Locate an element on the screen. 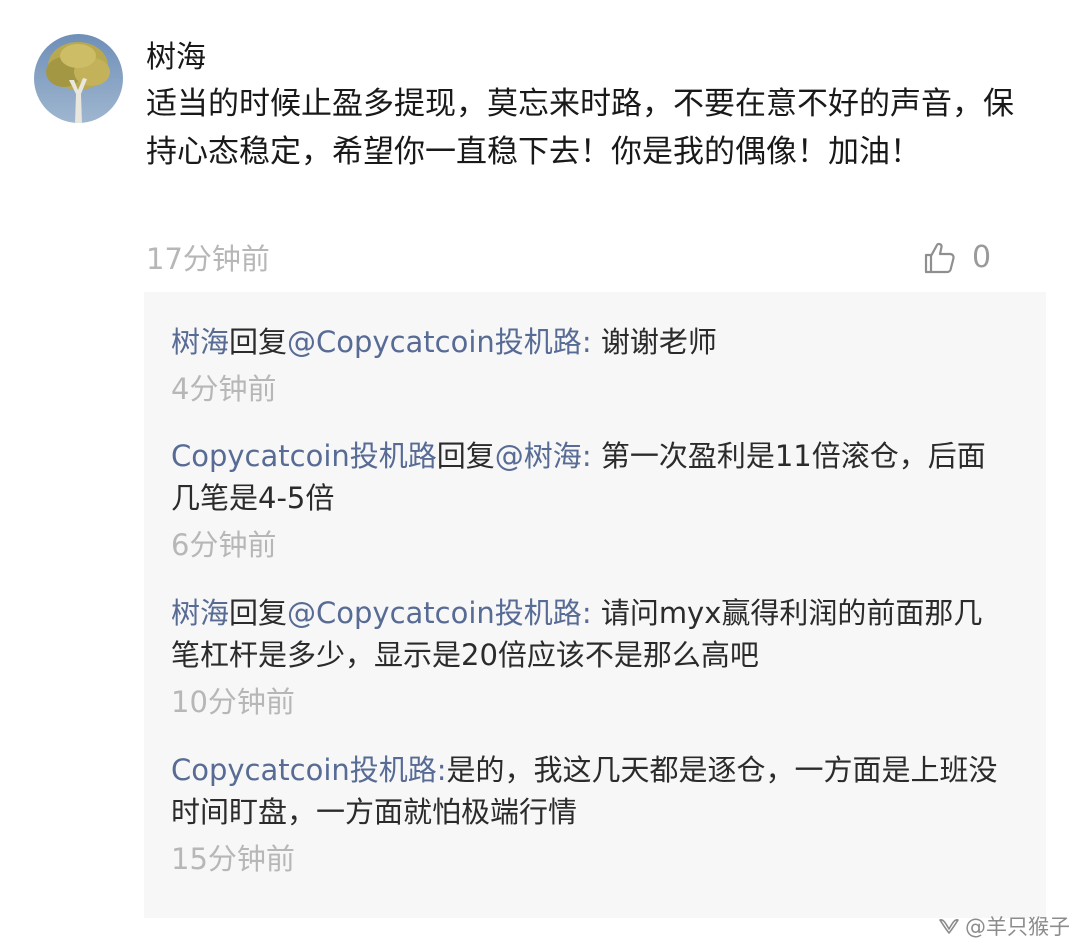 The image size is (1080, 949). thumbs-up-icon is located at coordinates (939, 258).